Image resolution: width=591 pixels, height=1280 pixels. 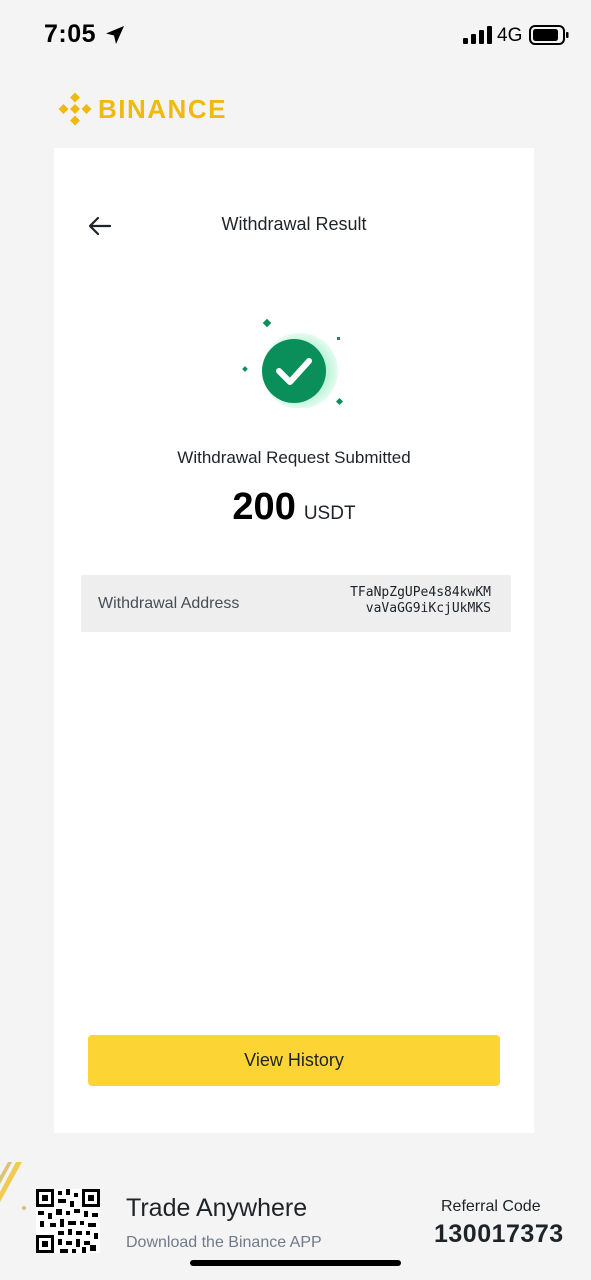 What do you see at coordinates (549, 35) in the screenshot?
I see `battery-icon` at bounding box center [549, 35].